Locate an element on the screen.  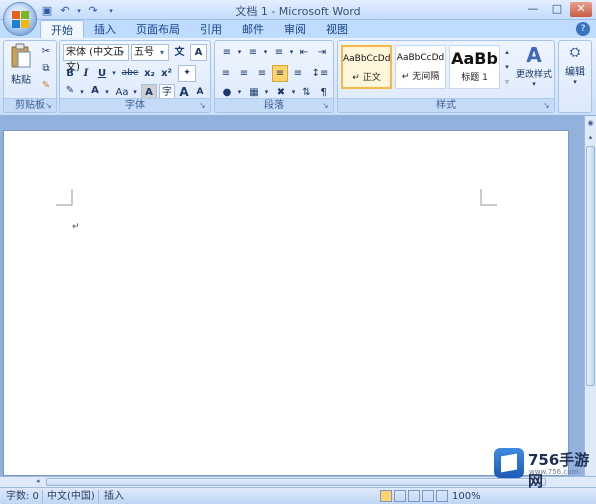
office-logo-icon is located at coordinates (20, 19).